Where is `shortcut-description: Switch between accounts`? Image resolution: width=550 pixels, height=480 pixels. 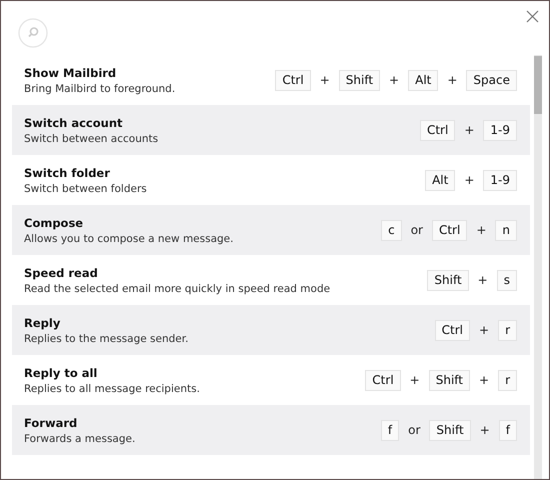 shortcut-description: Switch between accounts is located at coordinates (91, 138).